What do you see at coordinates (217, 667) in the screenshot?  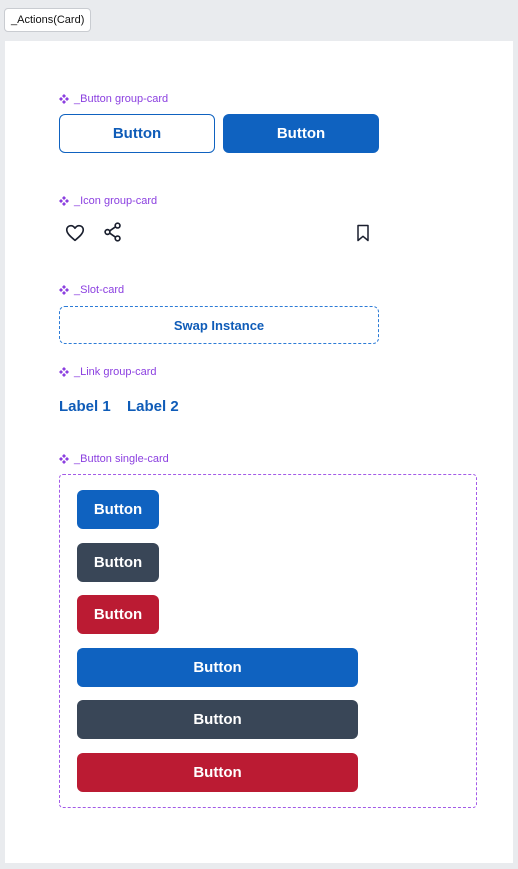 I see `primary-button-wide: Button` at bounding box center [217, 667].